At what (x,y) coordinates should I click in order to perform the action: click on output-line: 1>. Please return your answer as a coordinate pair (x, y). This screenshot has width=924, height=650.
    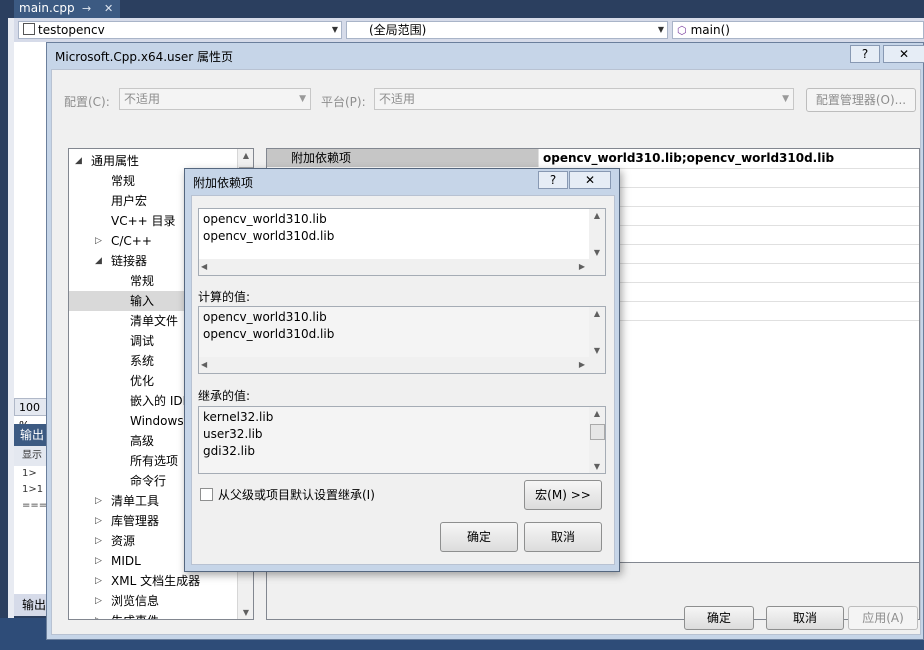
    Looking at the image, I should click on (29, 473).